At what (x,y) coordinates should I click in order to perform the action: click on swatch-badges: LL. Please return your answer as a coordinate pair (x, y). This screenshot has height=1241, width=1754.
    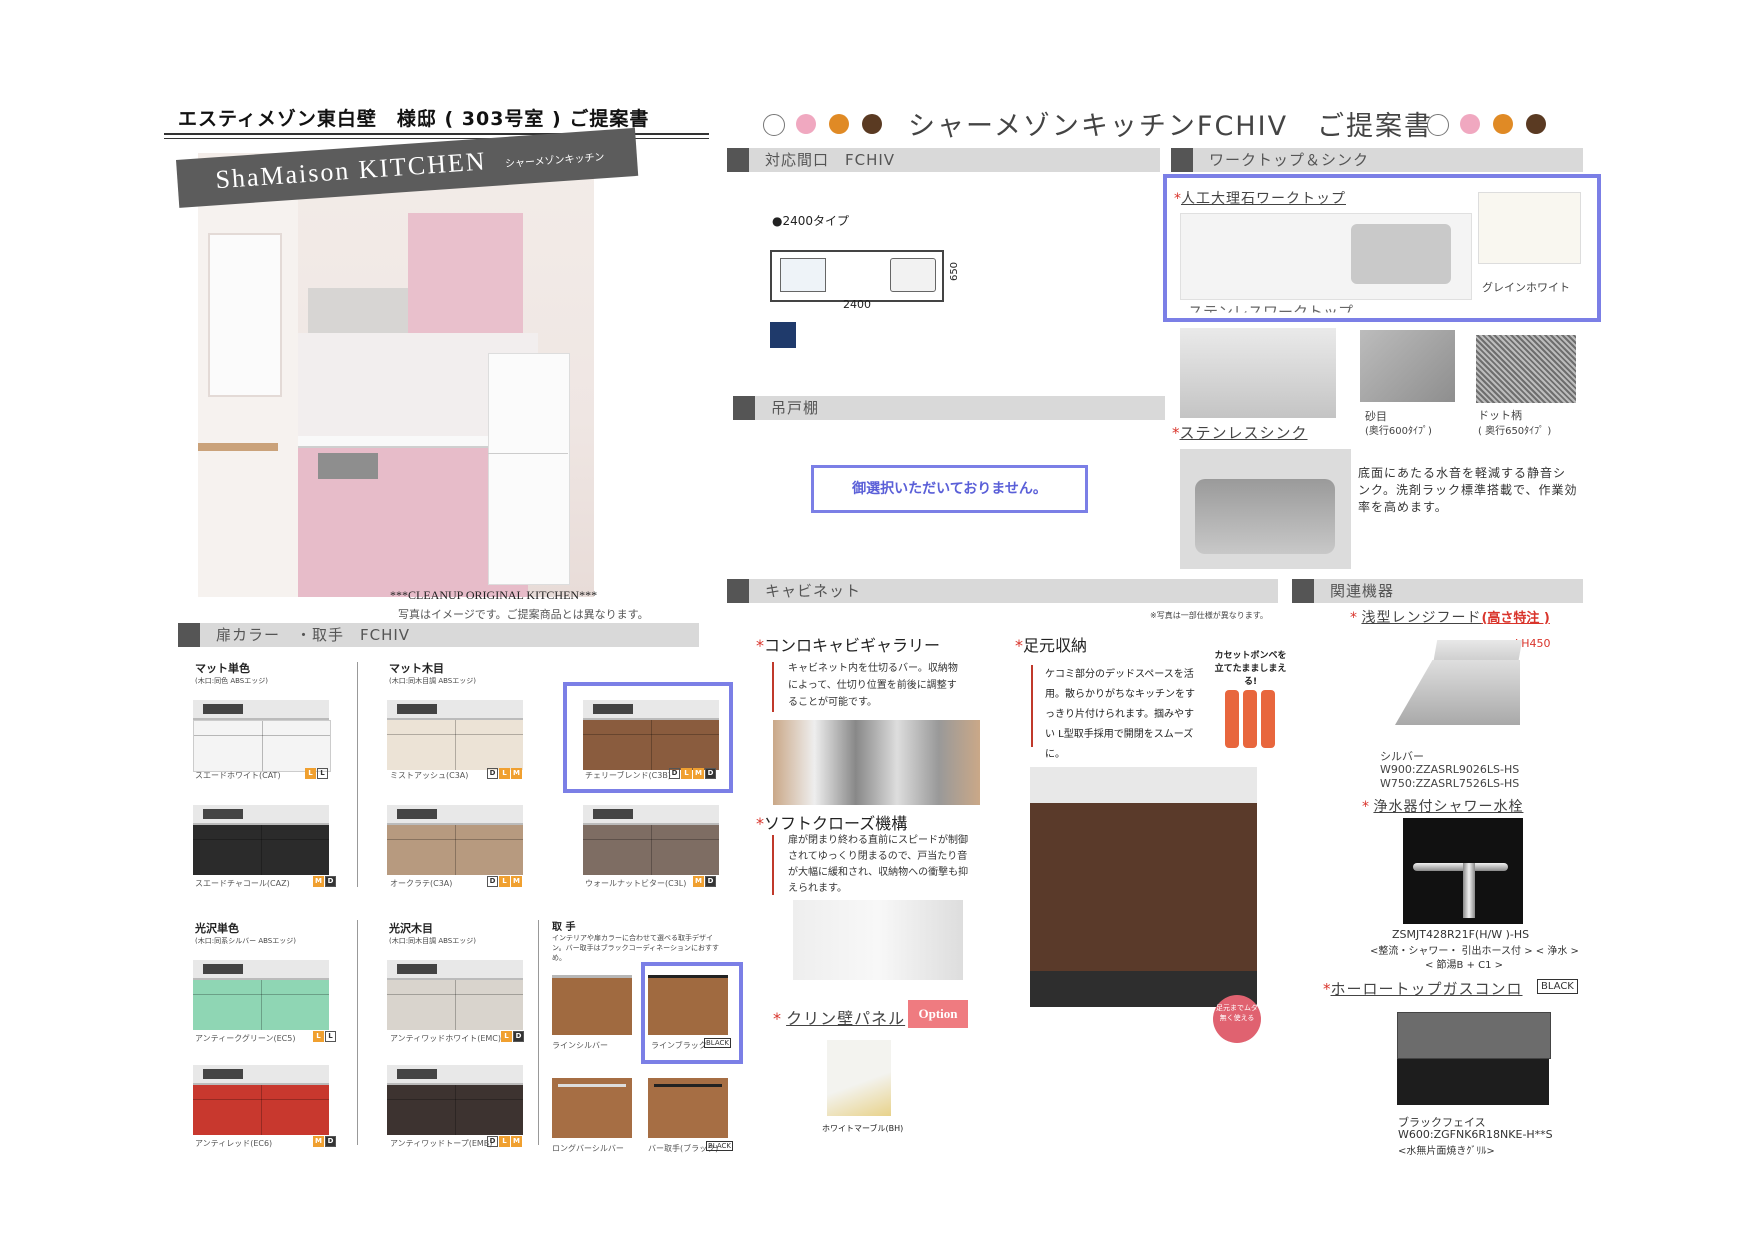
    Looking at the image, I should click on (316, 773).